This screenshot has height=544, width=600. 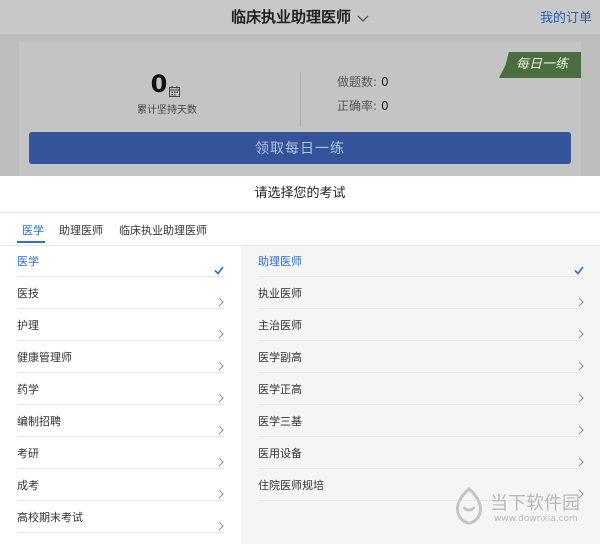 I want to click on watermark-name: 当下软件园, so click(x=535, y=503).